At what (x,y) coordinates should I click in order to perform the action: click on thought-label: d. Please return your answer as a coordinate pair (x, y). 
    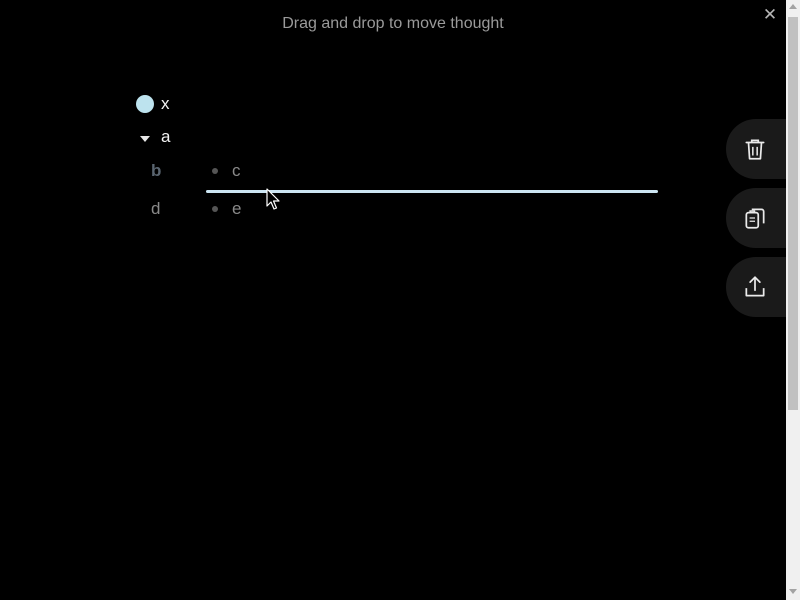
    Looking at the image, I should click on (155, 209).